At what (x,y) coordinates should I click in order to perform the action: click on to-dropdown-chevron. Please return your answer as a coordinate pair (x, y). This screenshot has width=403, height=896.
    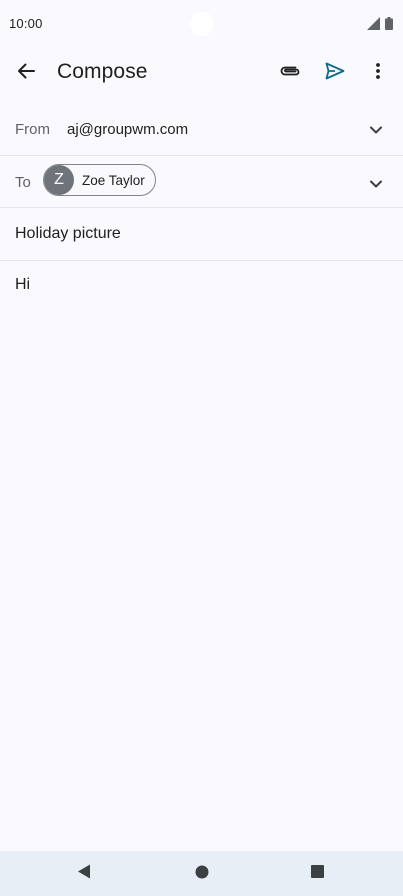
    Looking at the image, I should click on (376, 185).